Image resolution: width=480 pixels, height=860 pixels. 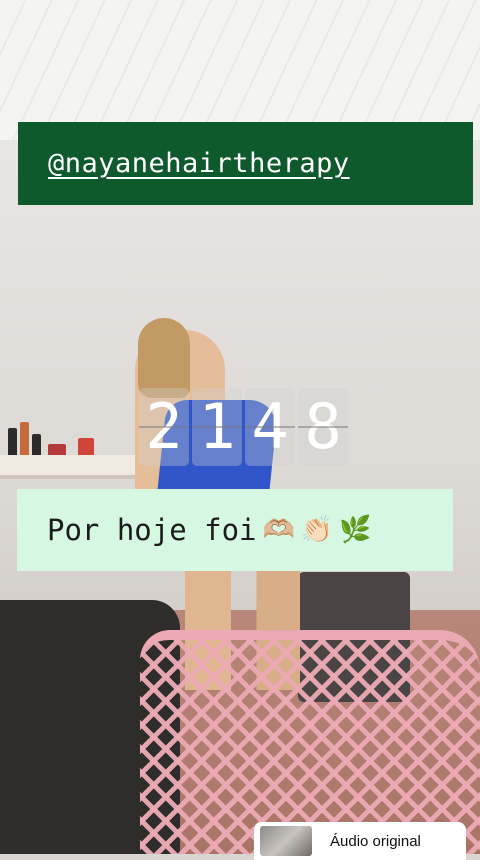 I want to click on heart-hands-icon: 🫶🏼, so click(x=278, y=530).